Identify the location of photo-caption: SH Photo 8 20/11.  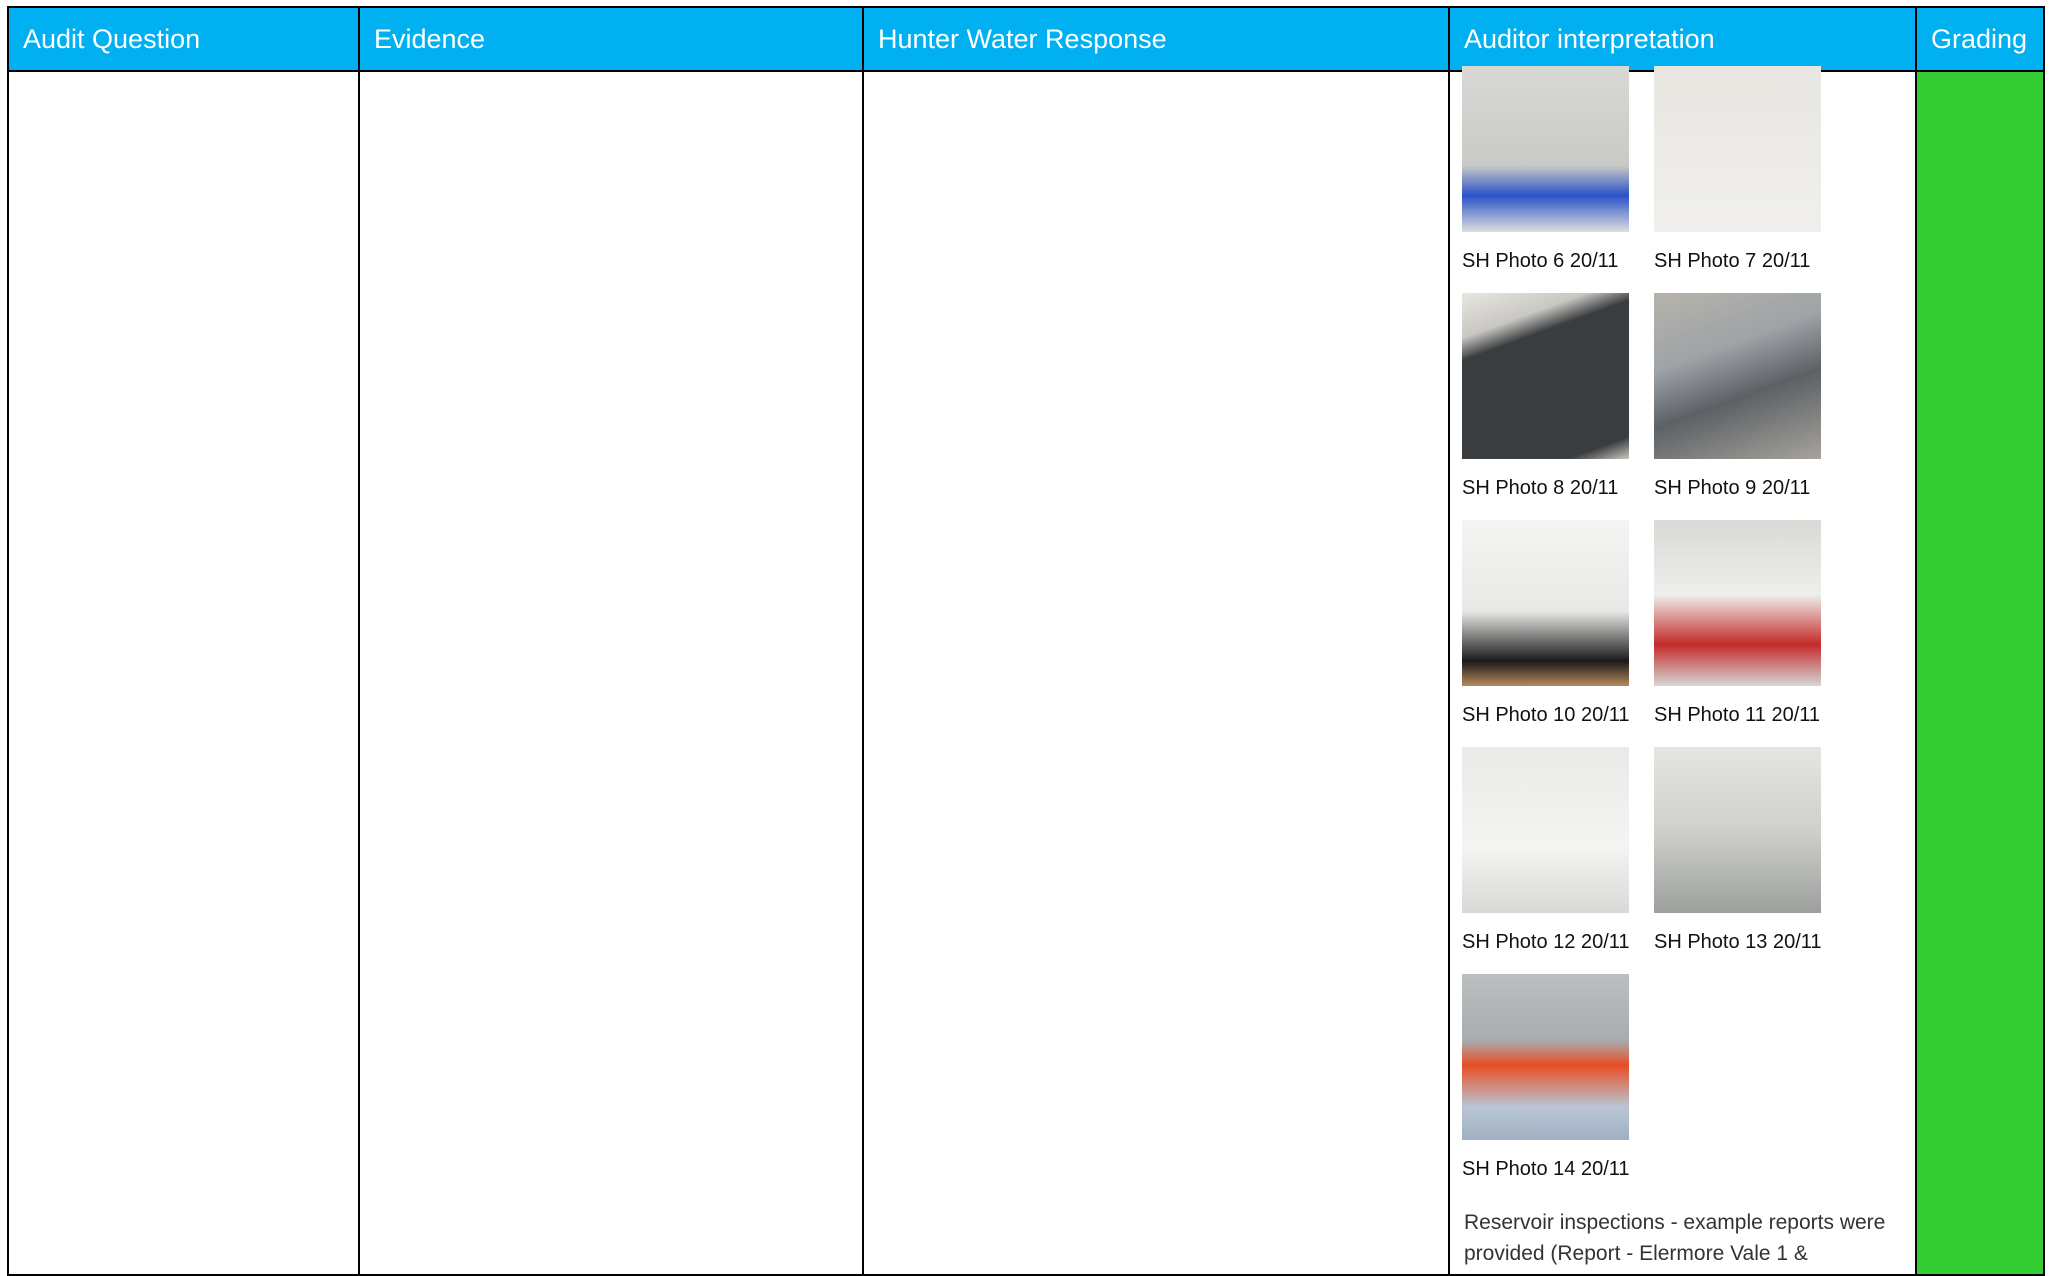
(1540, 488).